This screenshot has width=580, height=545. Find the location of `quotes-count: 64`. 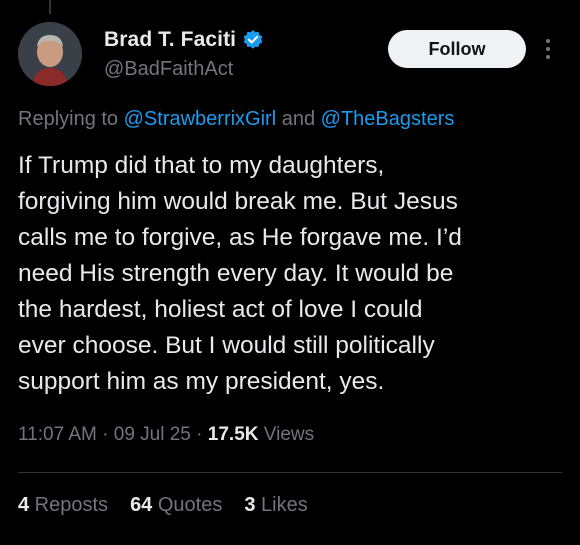

quotes-count: 64 is located at coordinates (141, 505).